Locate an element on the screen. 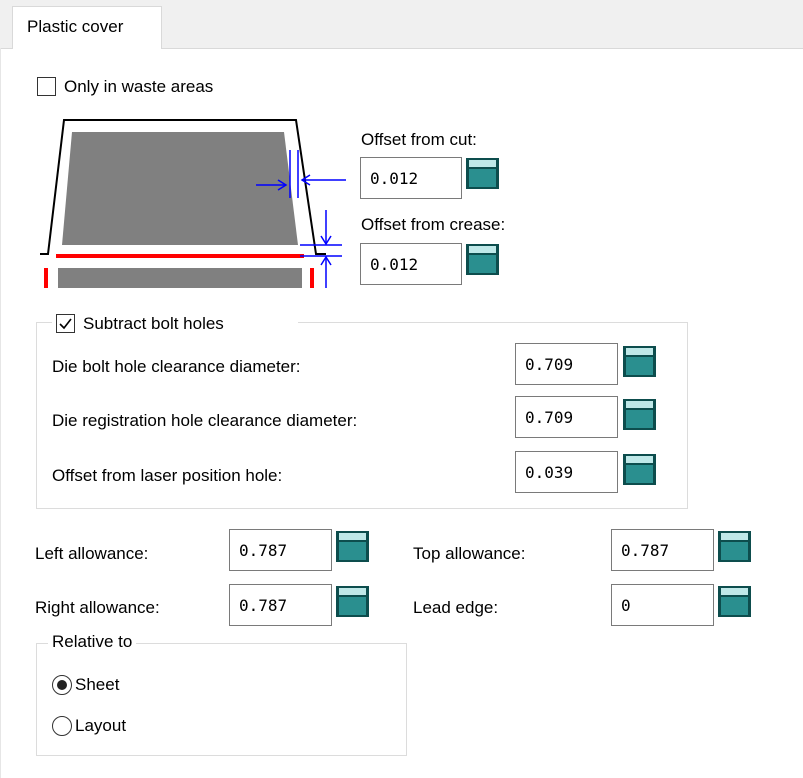 This screenshot has height=778, width=803. radio-selected-dot is located at coordinates (62, 685).